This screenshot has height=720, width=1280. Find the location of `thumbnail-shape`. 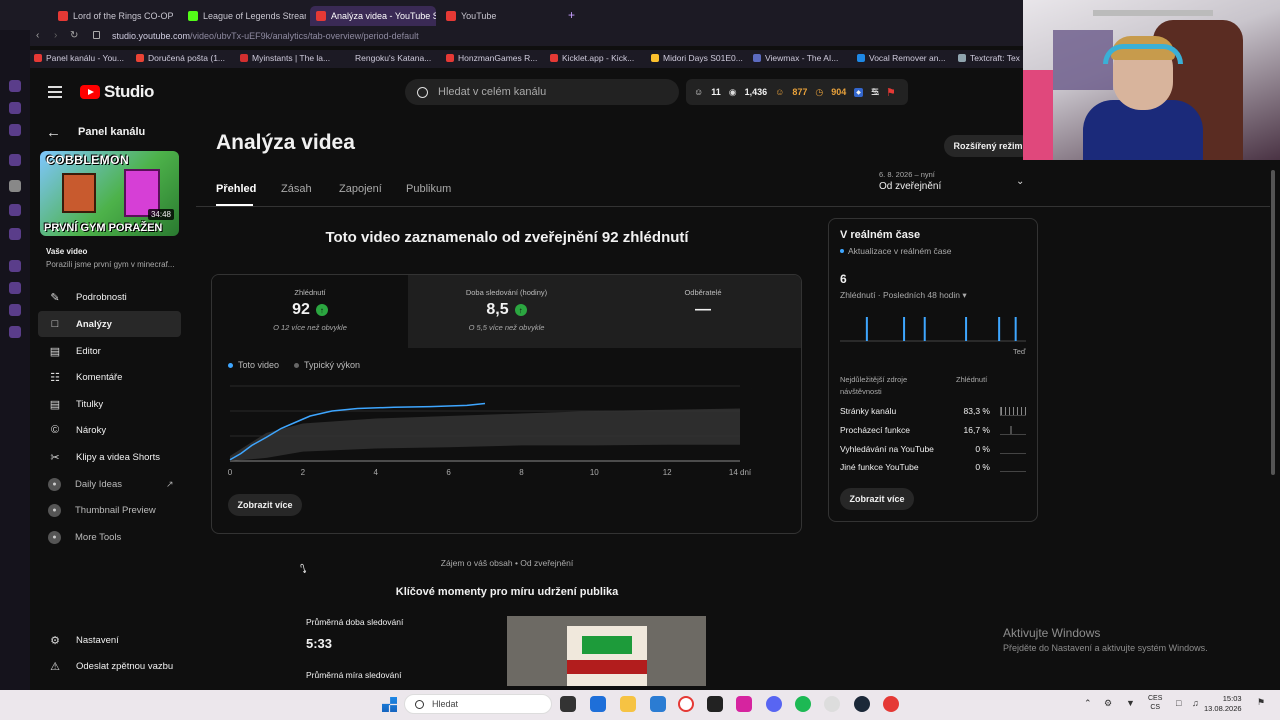

thumbnail-shape is located at coordinates (607, 667).